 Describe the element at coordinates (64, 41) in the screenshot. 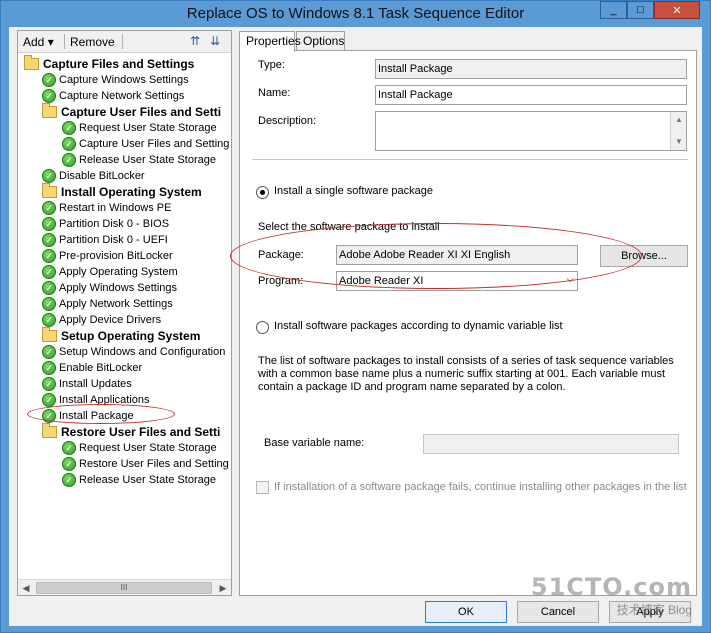

I see `toolbar-divider` at that location.